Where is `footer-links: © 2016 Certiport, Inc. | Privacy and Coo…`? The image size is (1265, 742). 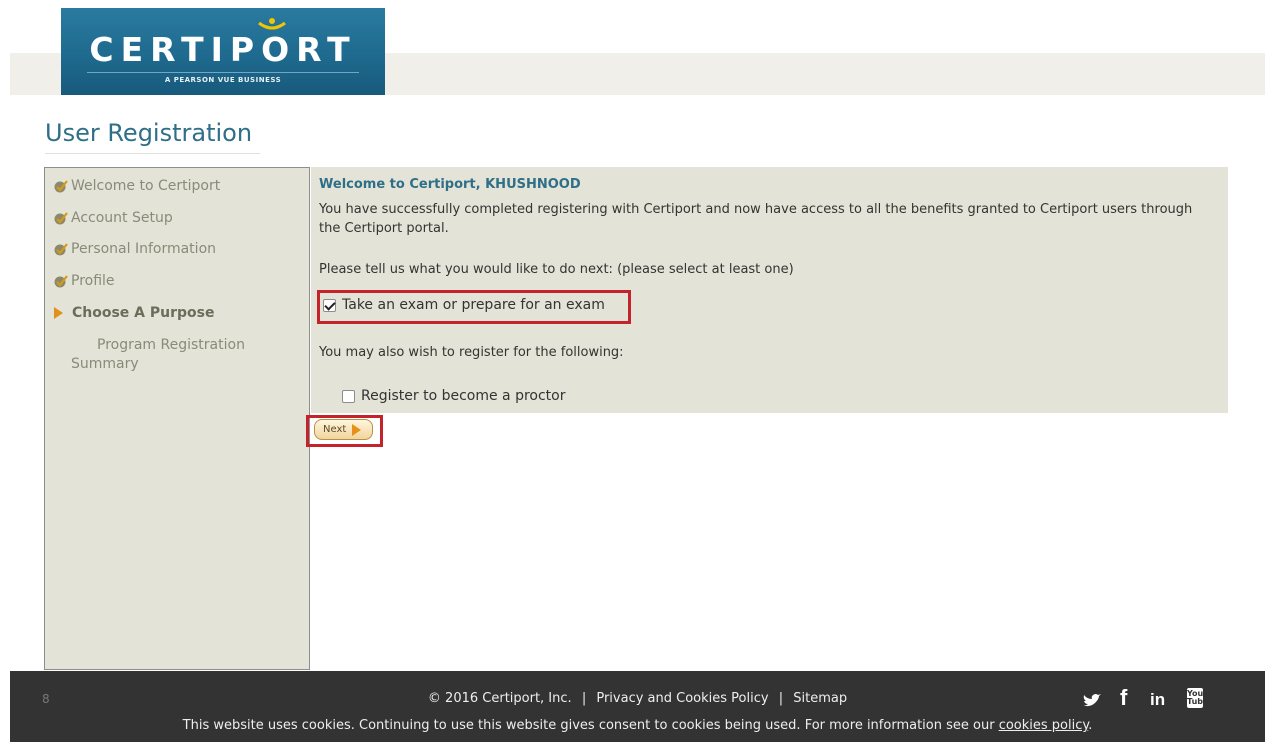 footer-links: © 2016 Certiport, Inc. | Privacy and Coo… is located at coordinates (637, 698).